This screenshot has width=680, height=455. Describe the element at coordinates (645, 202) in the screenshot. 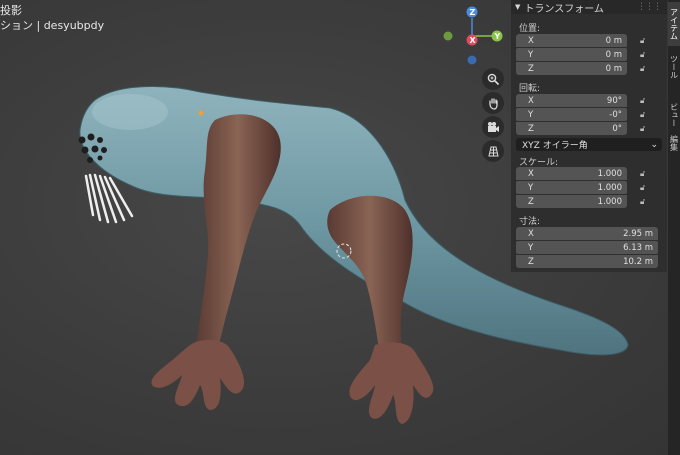

I see `lock-scale-z-icon: 🔓︎` at that location.